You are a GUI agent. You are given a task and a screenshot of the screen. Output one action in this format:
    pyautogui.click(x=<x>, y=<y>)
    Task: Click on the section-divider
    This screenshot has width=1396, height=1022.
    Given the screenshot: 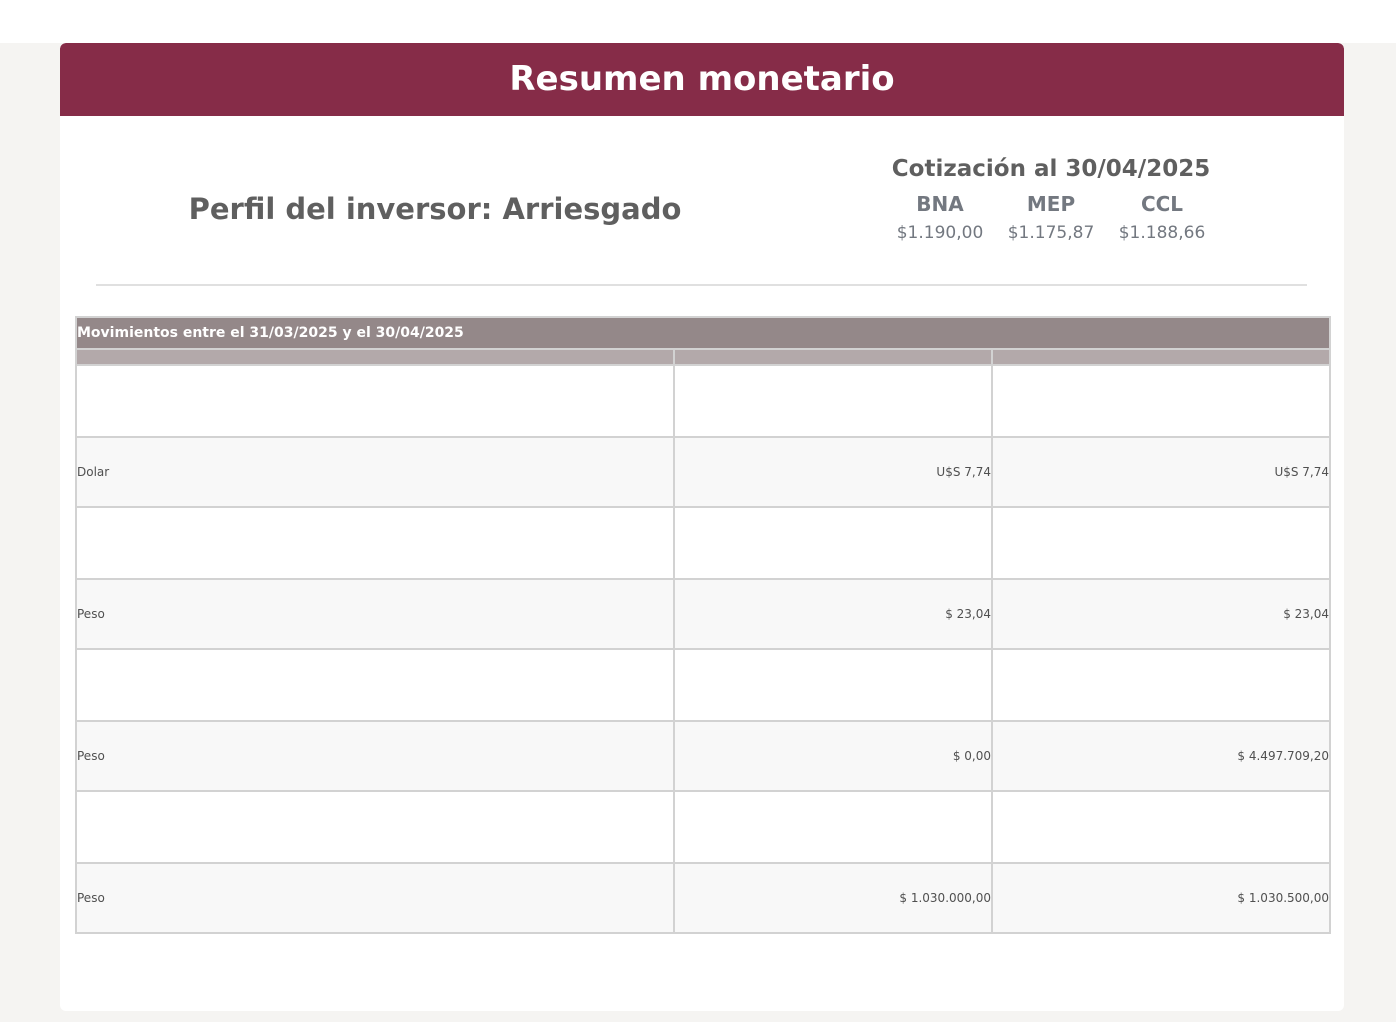 What is the action you would take?
    pyautogui.click(x=701, y=285)
    